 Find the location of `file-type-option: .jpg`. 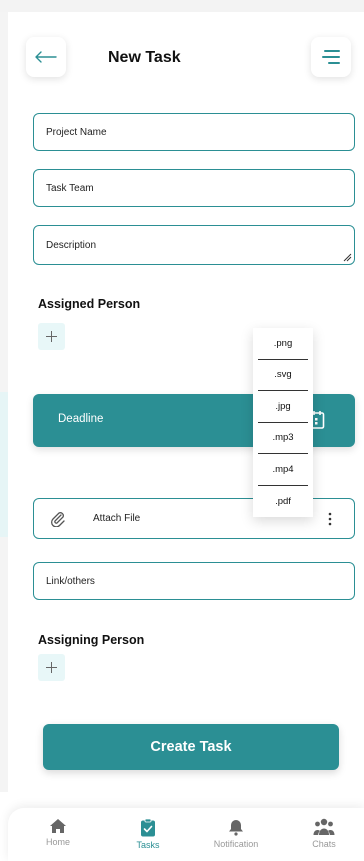

file-type-option: .jpg is located at coordinates (283, 407).